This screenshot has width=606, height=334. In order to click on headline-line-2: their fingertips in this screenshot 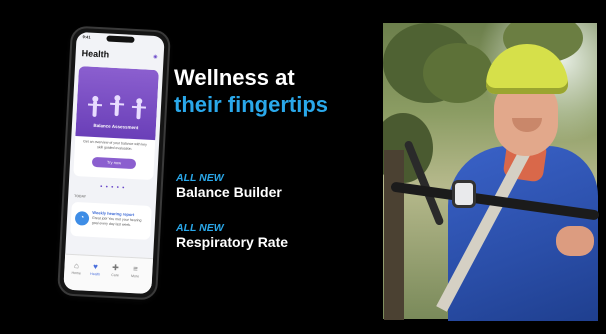, I will do `click(251, 104)`.